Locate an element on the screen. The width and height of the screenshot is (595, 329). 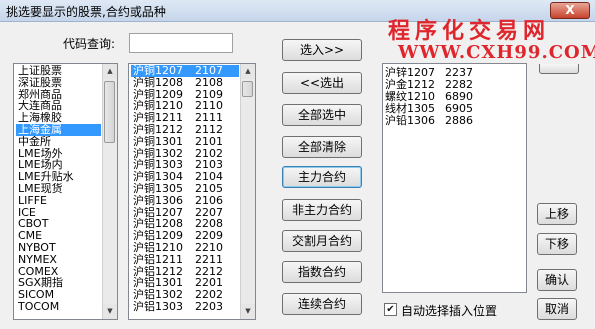
contract-name: 沪铜1301 is located at coordinates (158, 141).